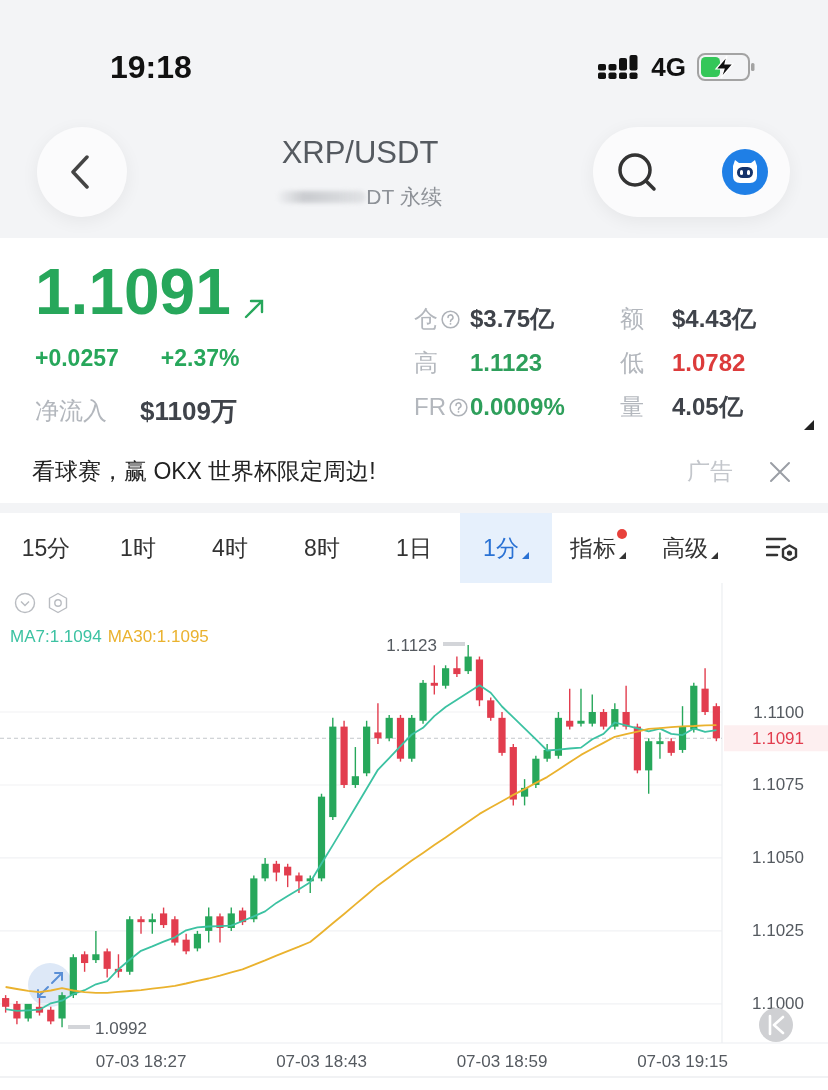 This screenshot has height=1090, width=828. Describe the element at coordinates (780, 471) in the screenshot. I see `close-icon` at that location.